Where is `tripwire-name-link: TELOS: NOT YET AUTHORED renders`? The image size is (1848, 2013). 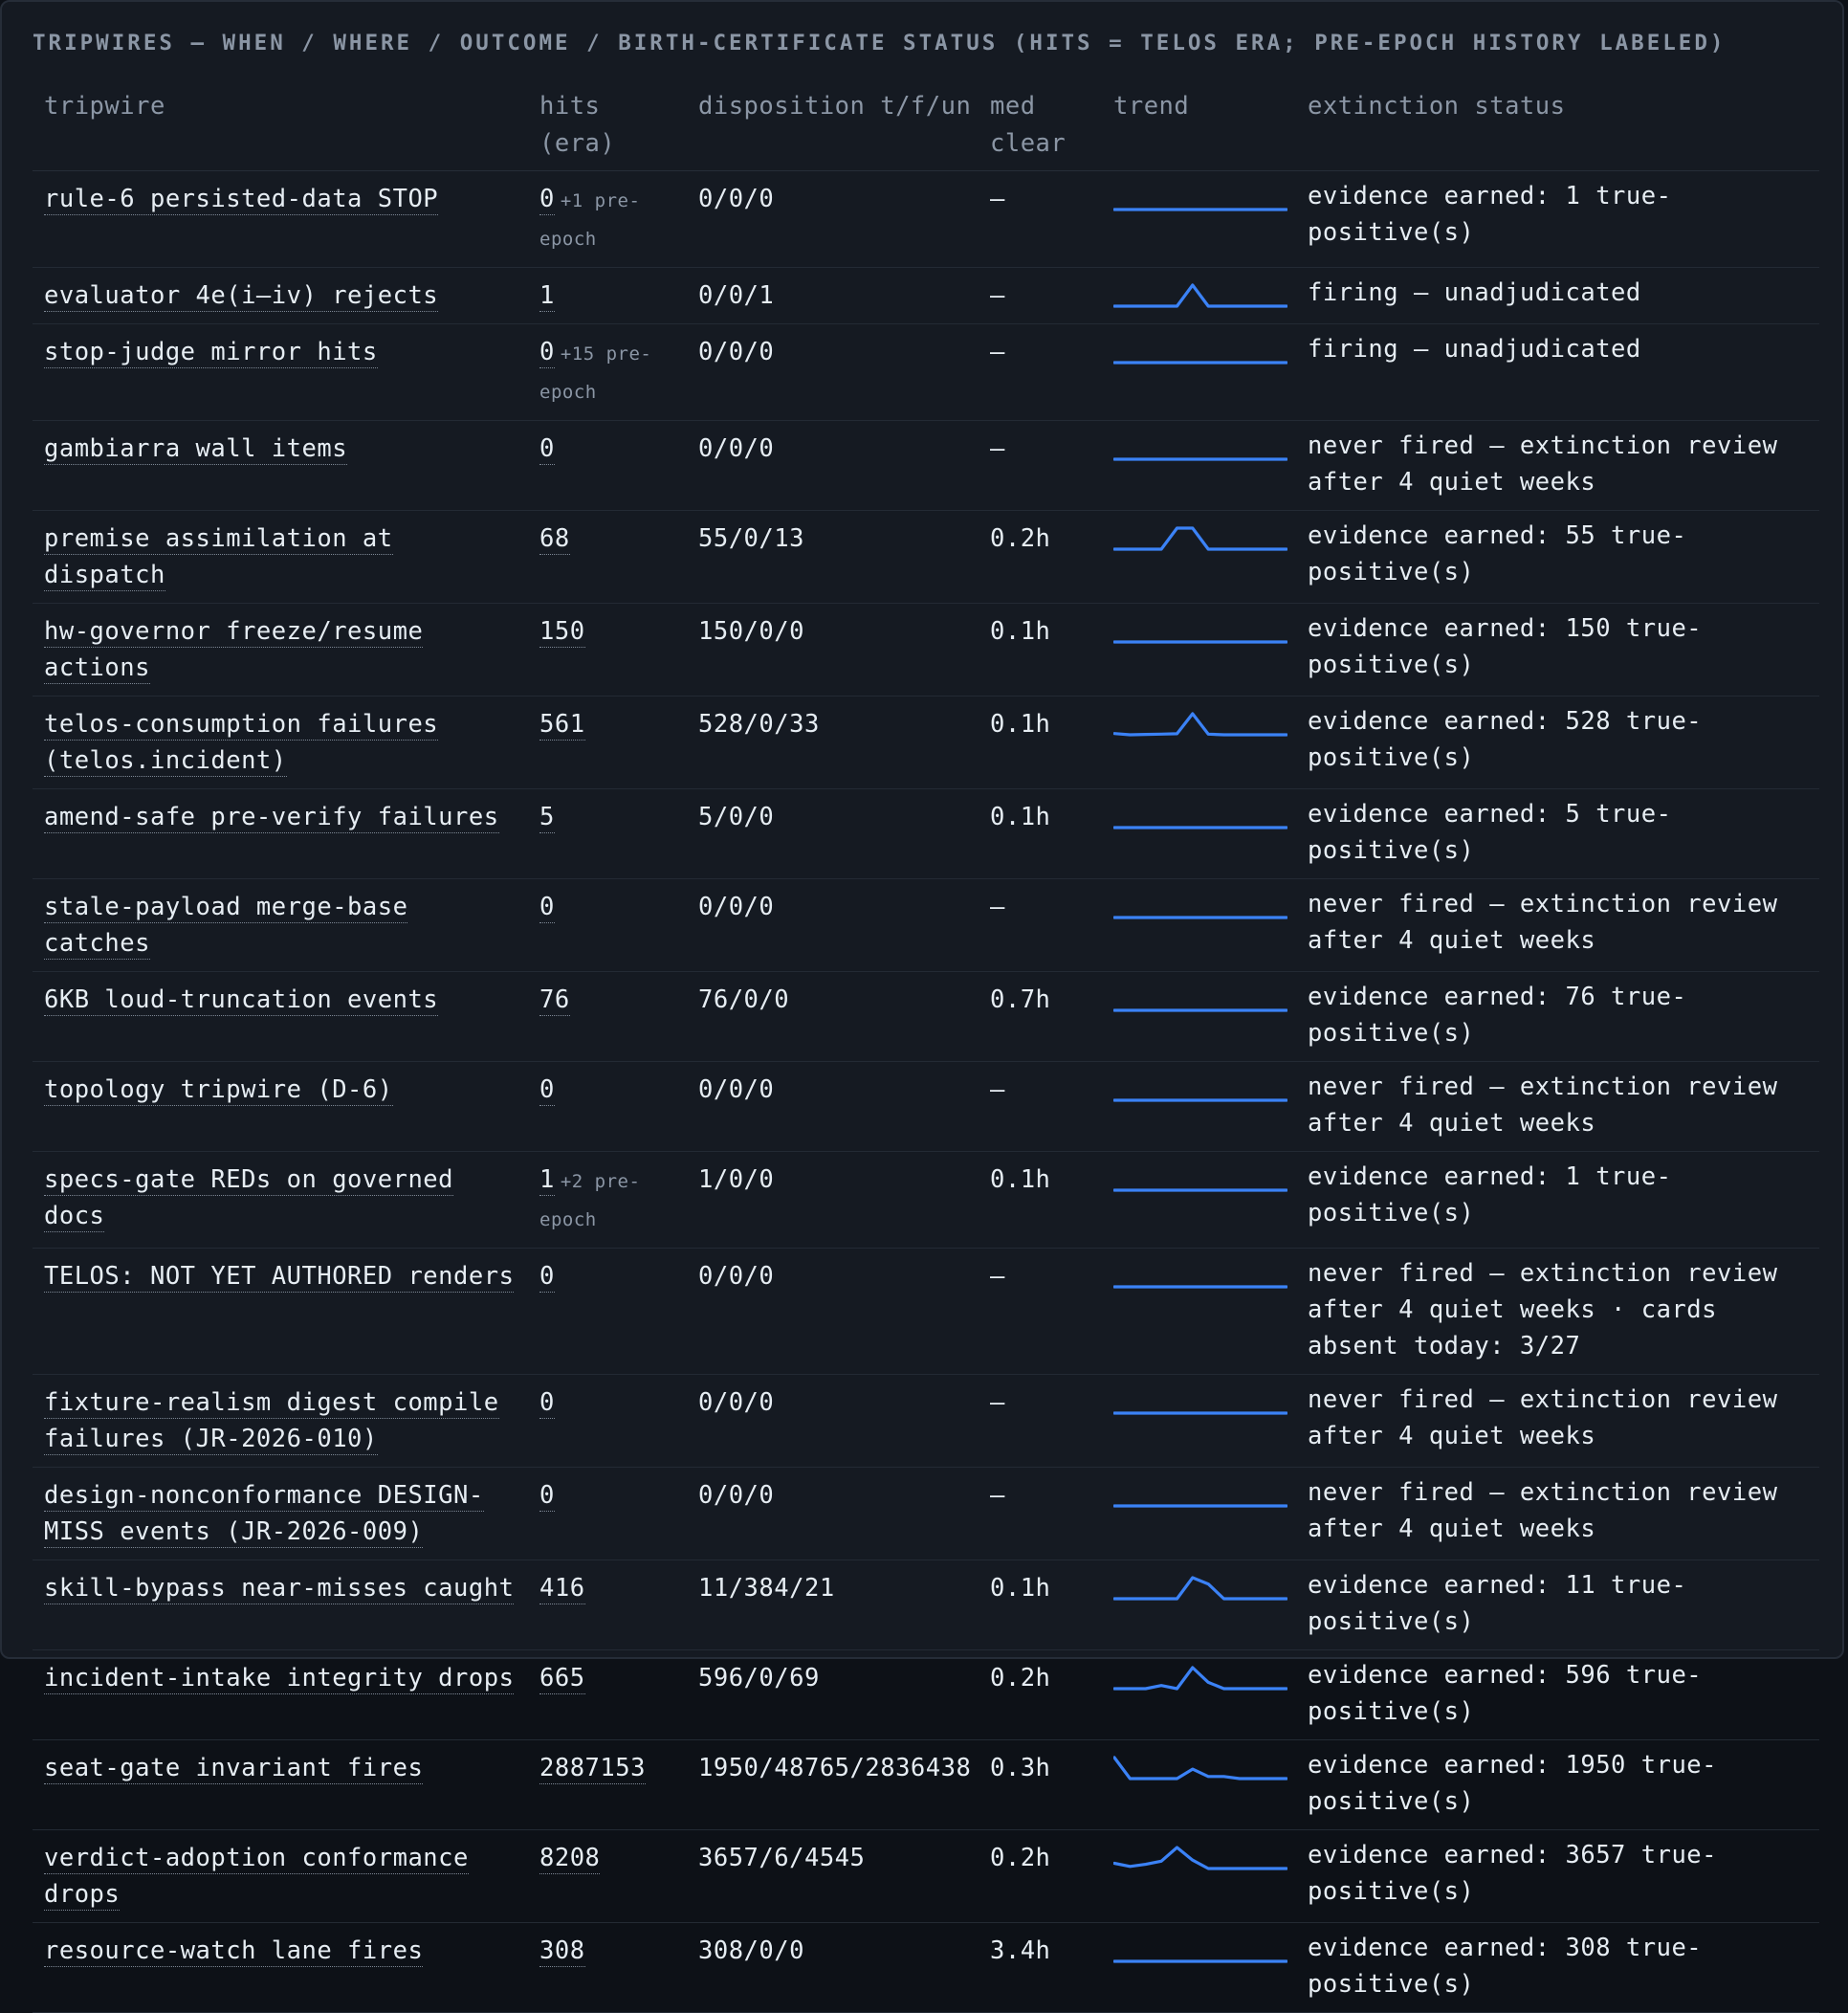
tripwire-name-link: TELOS: NOT YET AUTHORED renders is located at coordinates (279, 1277).